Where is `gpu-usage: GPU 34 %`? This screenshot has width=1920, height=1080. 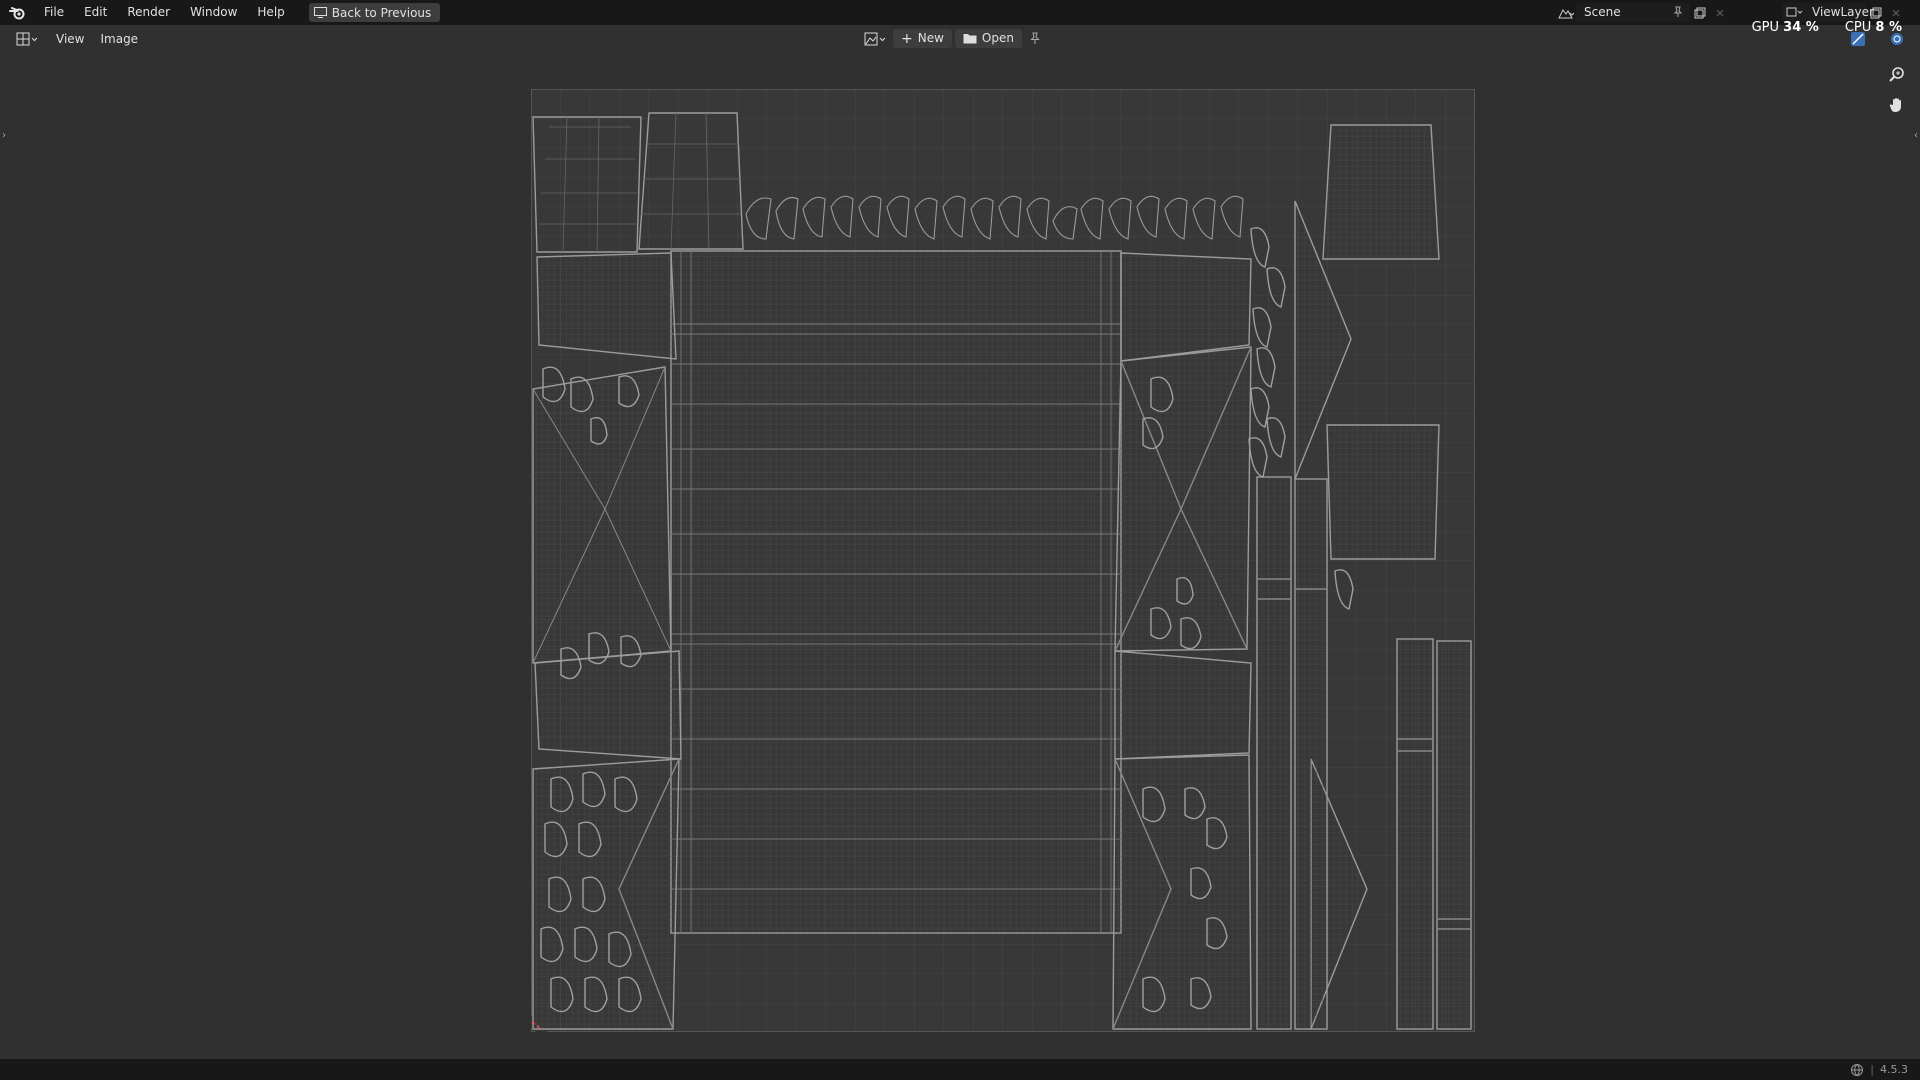 gpu-usage: GPU 34 % is located at coordinates (1785, 27).